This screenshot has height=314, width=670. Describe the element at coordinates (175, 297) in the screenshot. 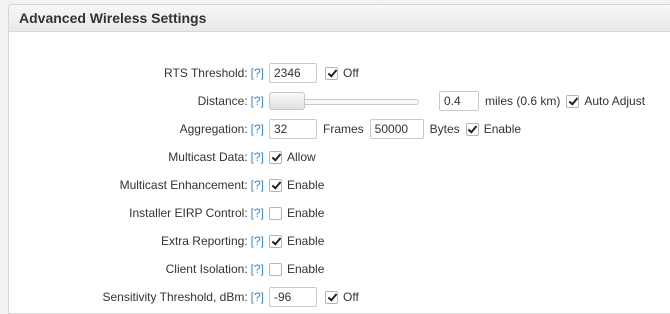

I see `sensitivity-threshold-label: Sensitivity Threshold, dBm:` at that location.